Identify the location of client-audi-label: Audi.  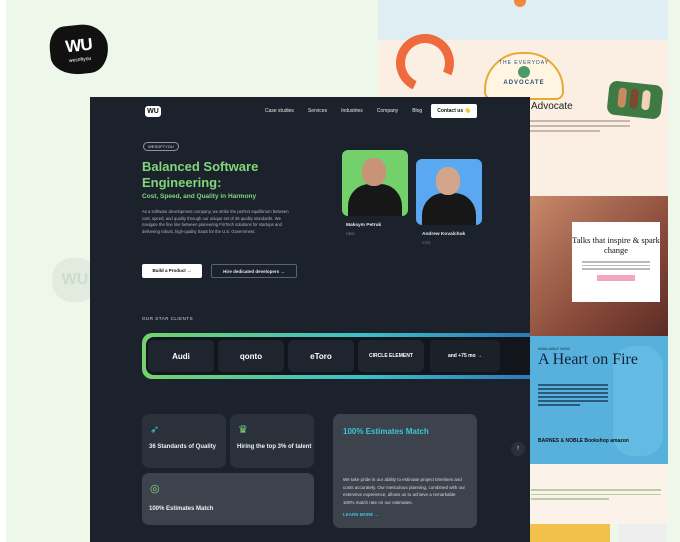
(181, 356).